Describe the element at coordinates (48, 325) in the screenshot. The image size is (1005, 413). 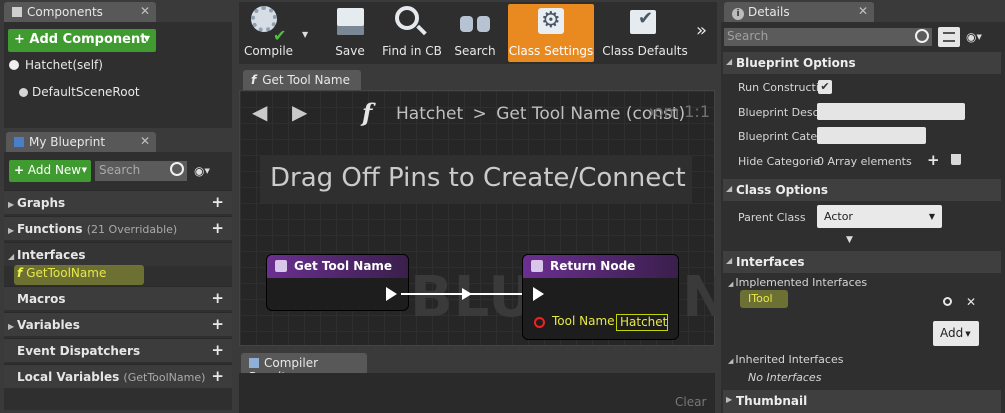
I see `section-label: Variables` at that location.